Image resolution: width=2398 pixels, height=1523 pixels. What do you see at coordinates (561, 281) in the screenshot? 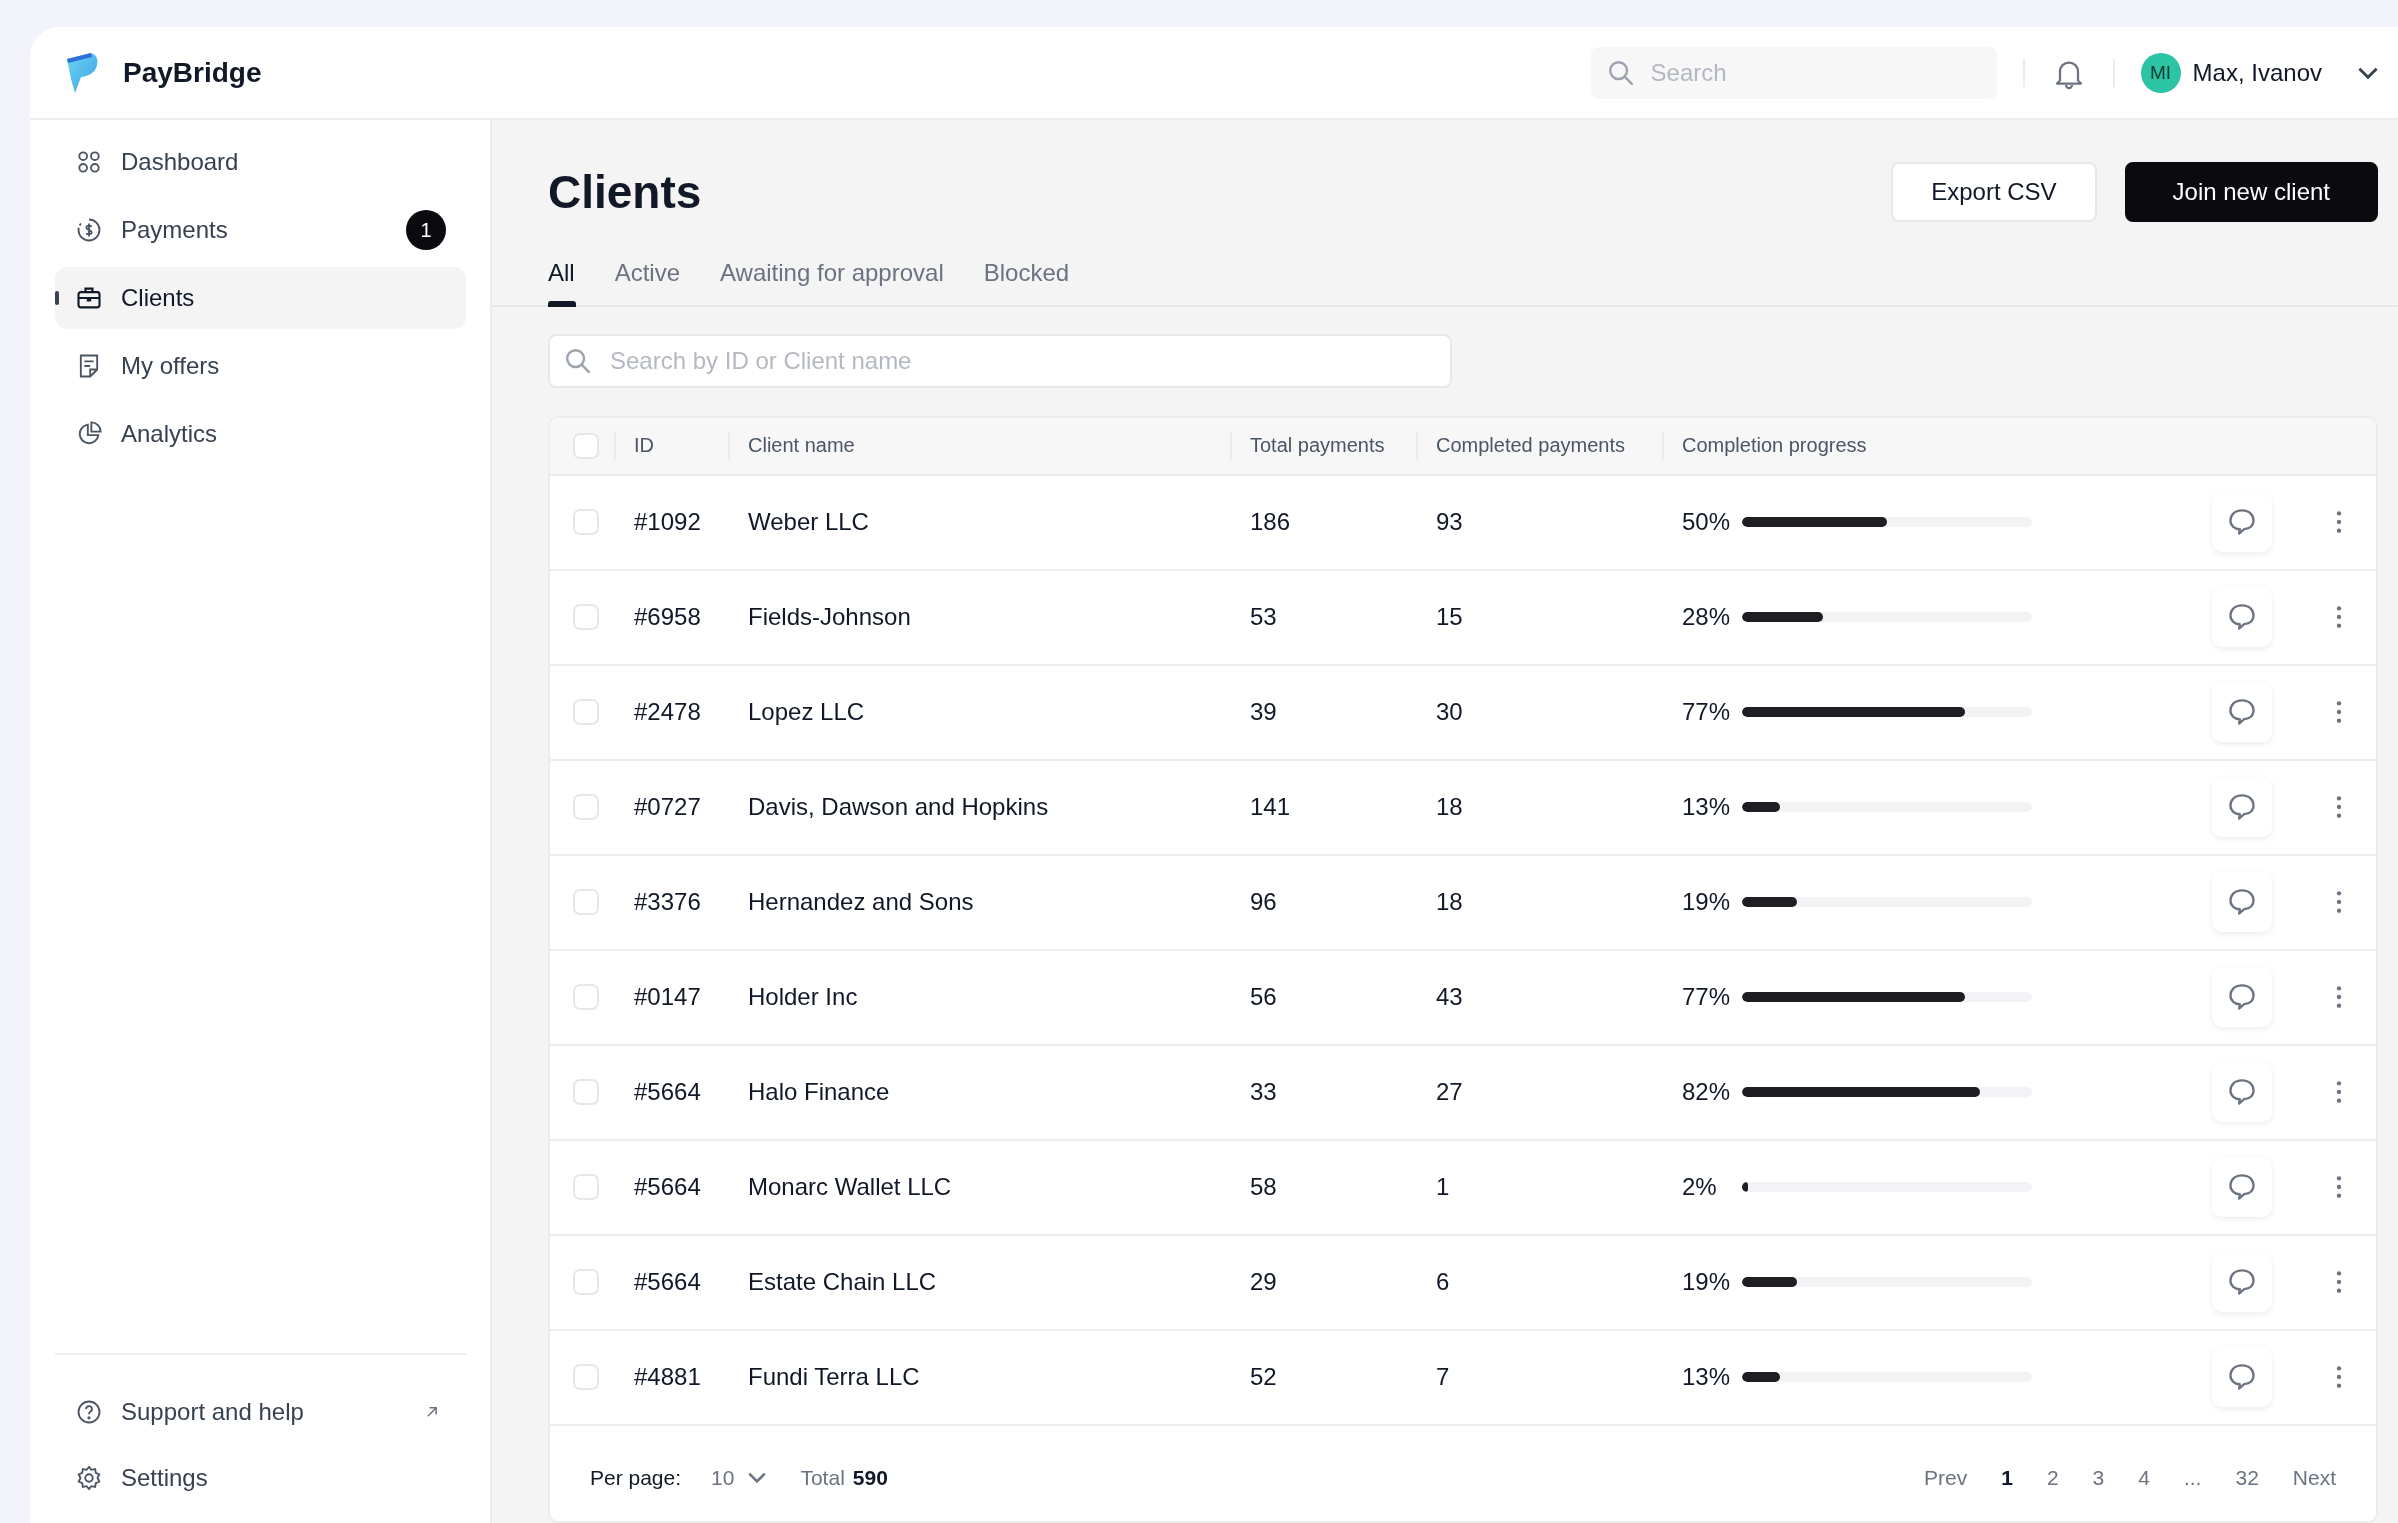
I see `tab: All` at bounding box center [561, 281].